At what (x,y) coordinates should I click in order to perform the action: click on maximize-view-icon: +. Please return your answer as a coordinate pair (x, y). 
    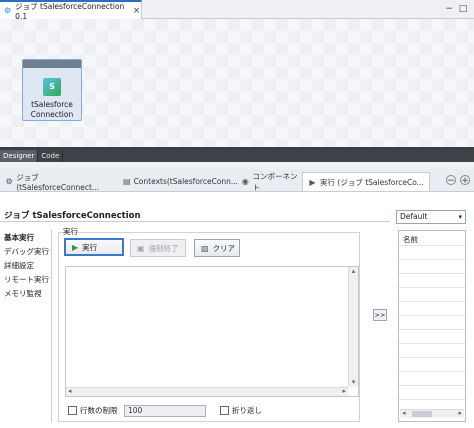
    Looking at the image, I should click on (465, 180).